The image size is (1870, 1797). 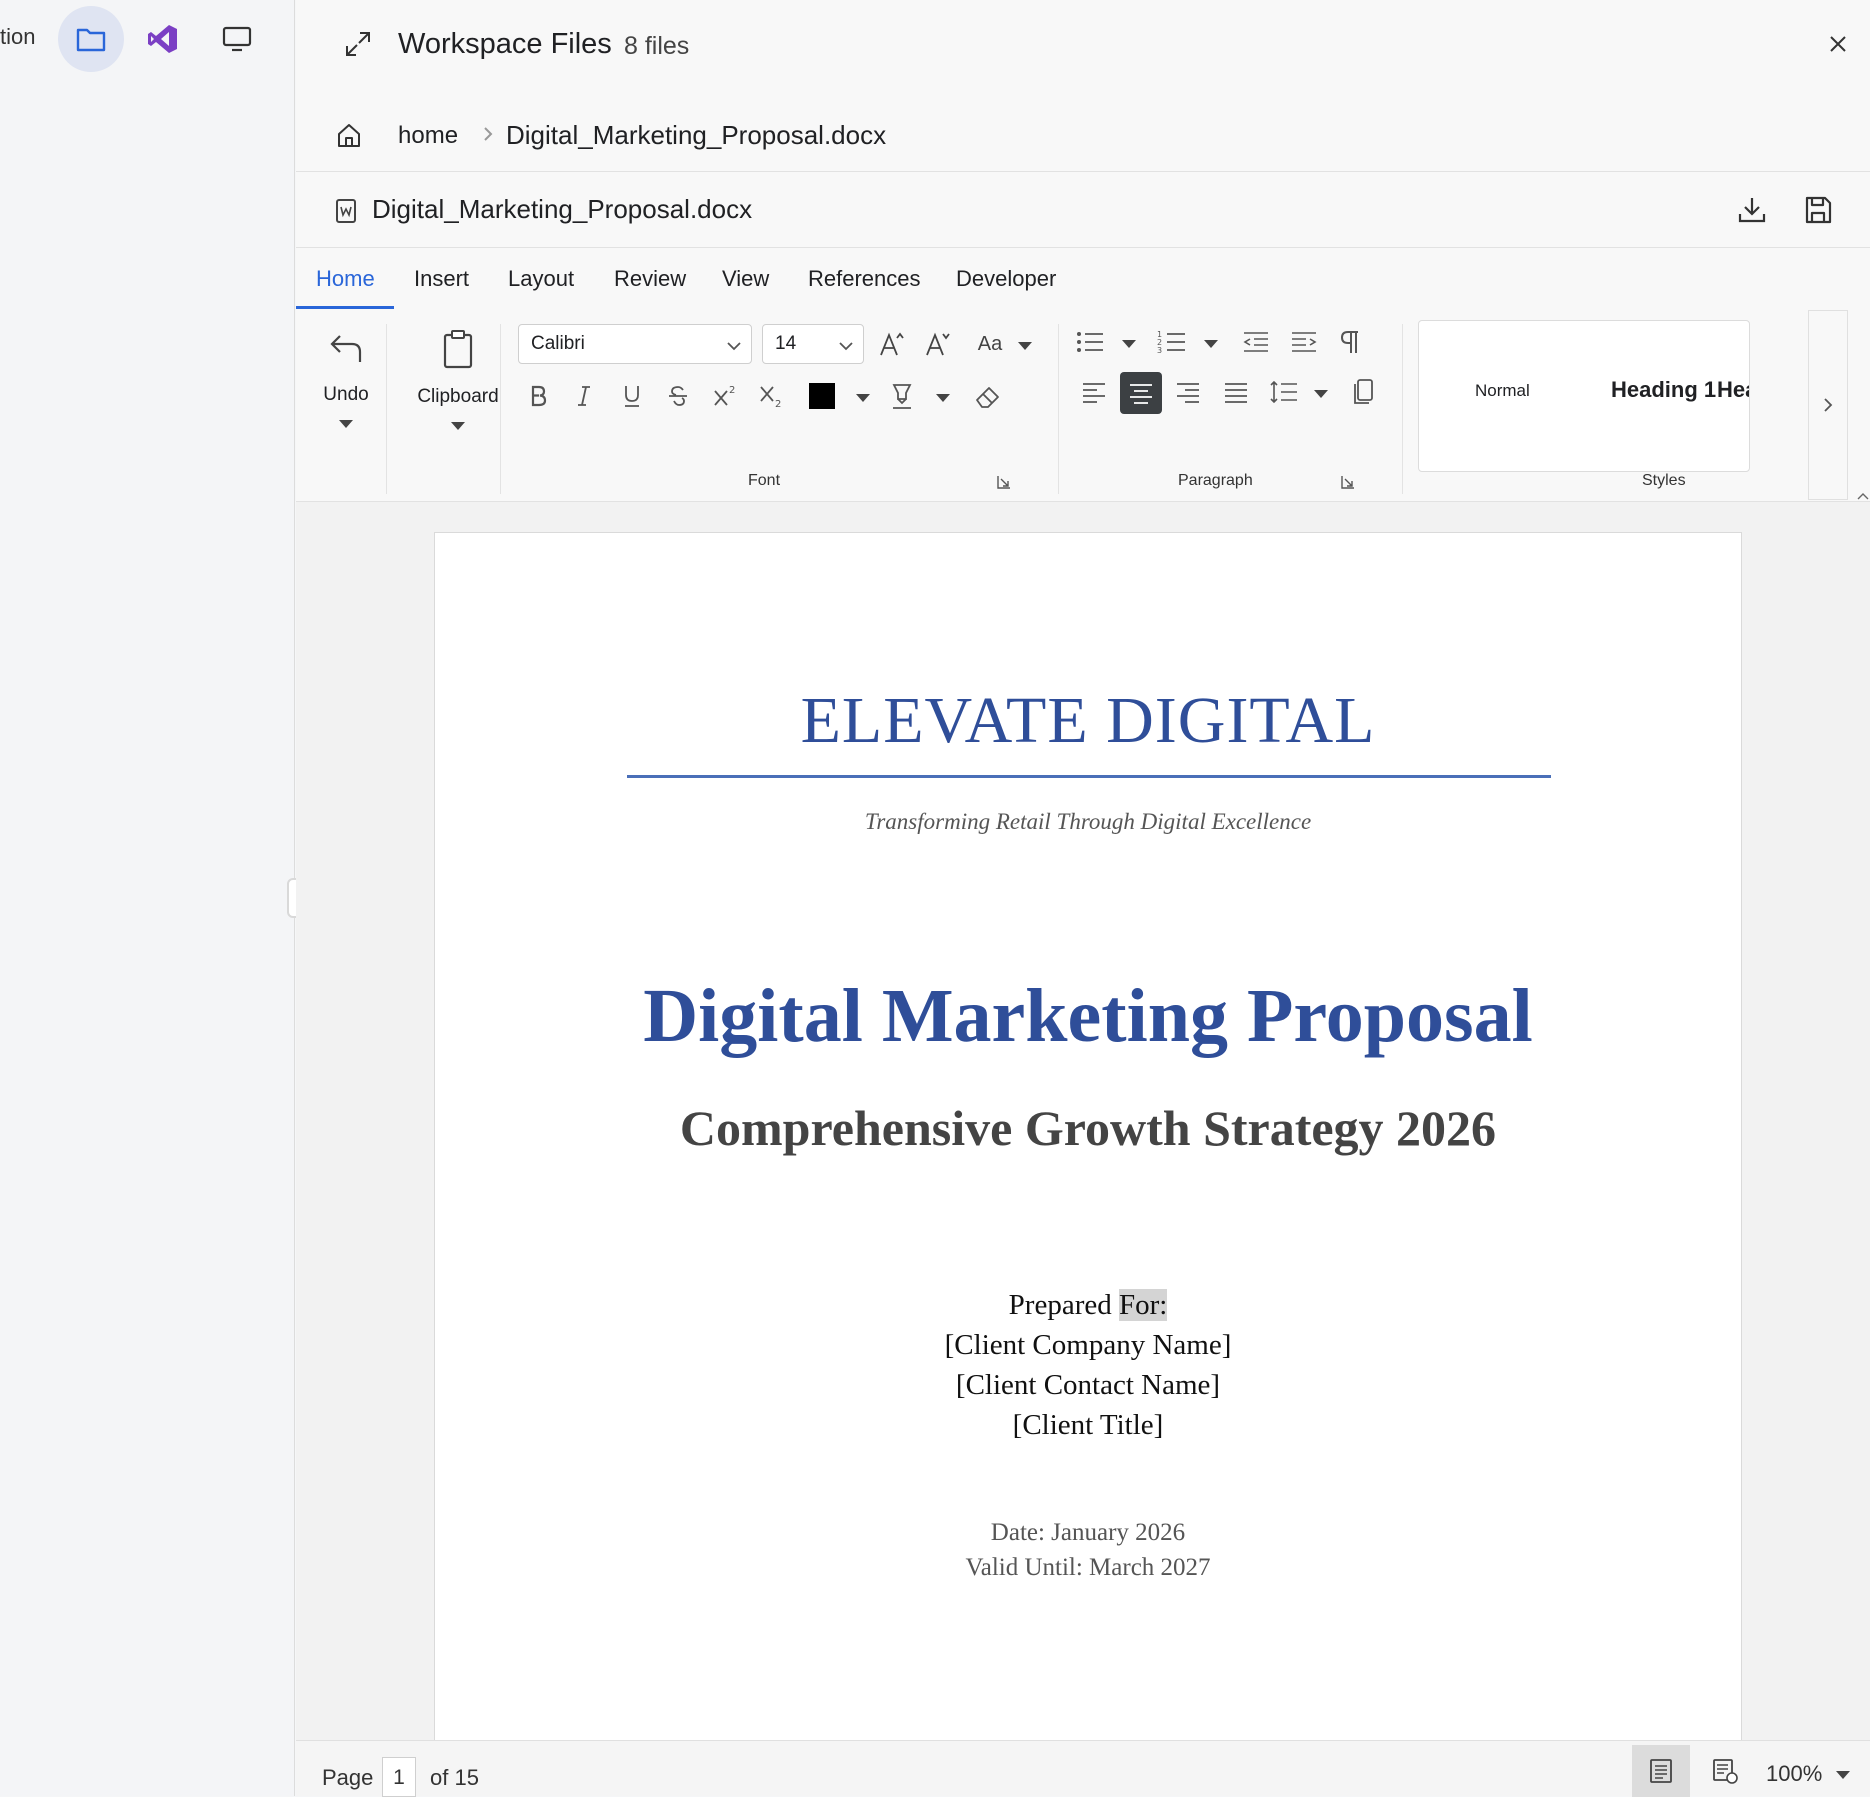 I want to click on file-bar: Digital_Marketing_Proposal.docx, so click(x=1083, y=211).